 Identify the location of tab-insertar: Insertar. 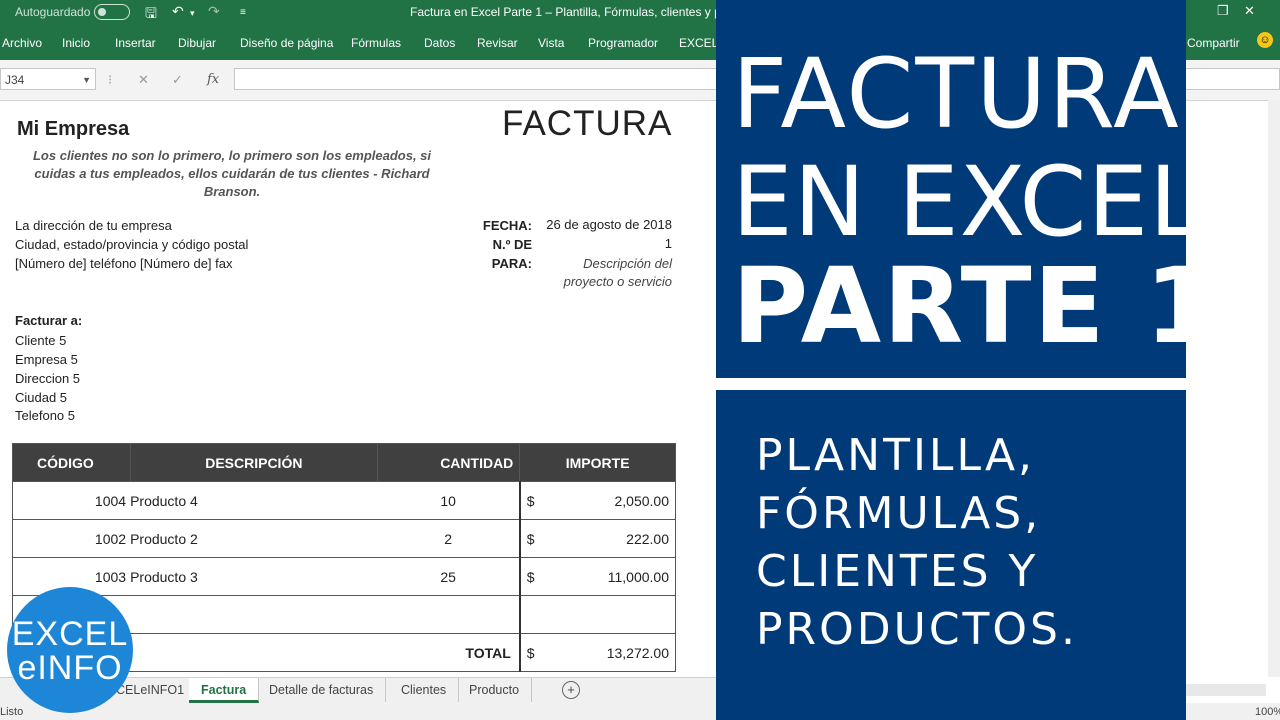
(135, 43).